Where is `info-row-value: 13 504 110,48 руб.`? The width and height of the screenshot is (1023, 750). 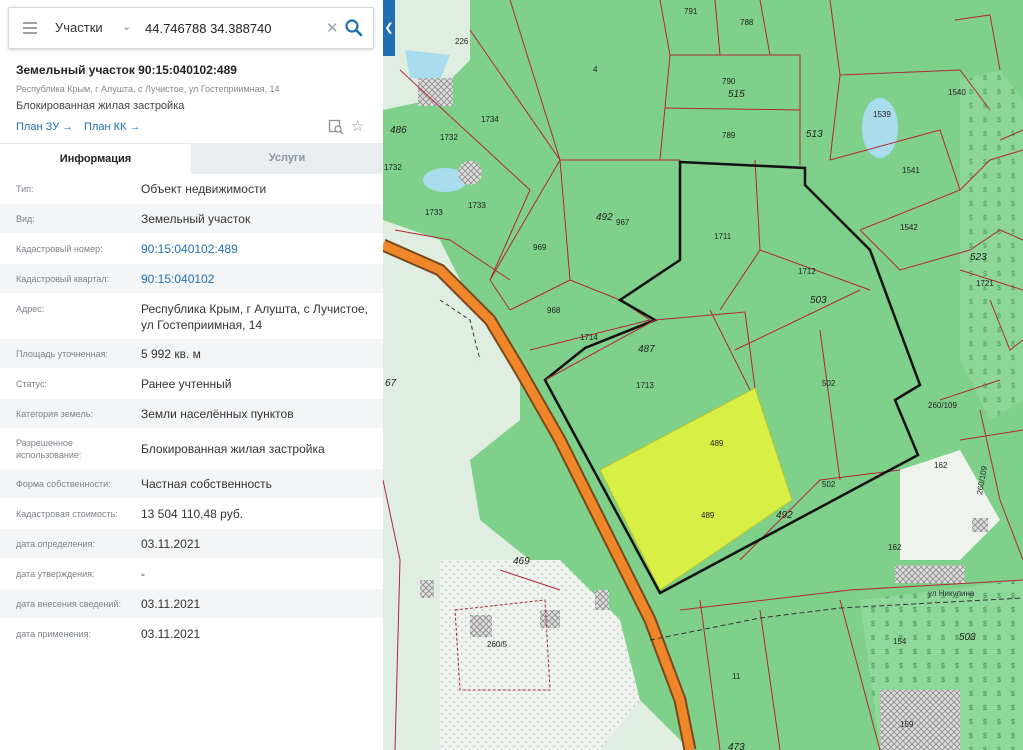 info-row-value: 13 504 110,48 руб. is located at coordinates (192, 514).